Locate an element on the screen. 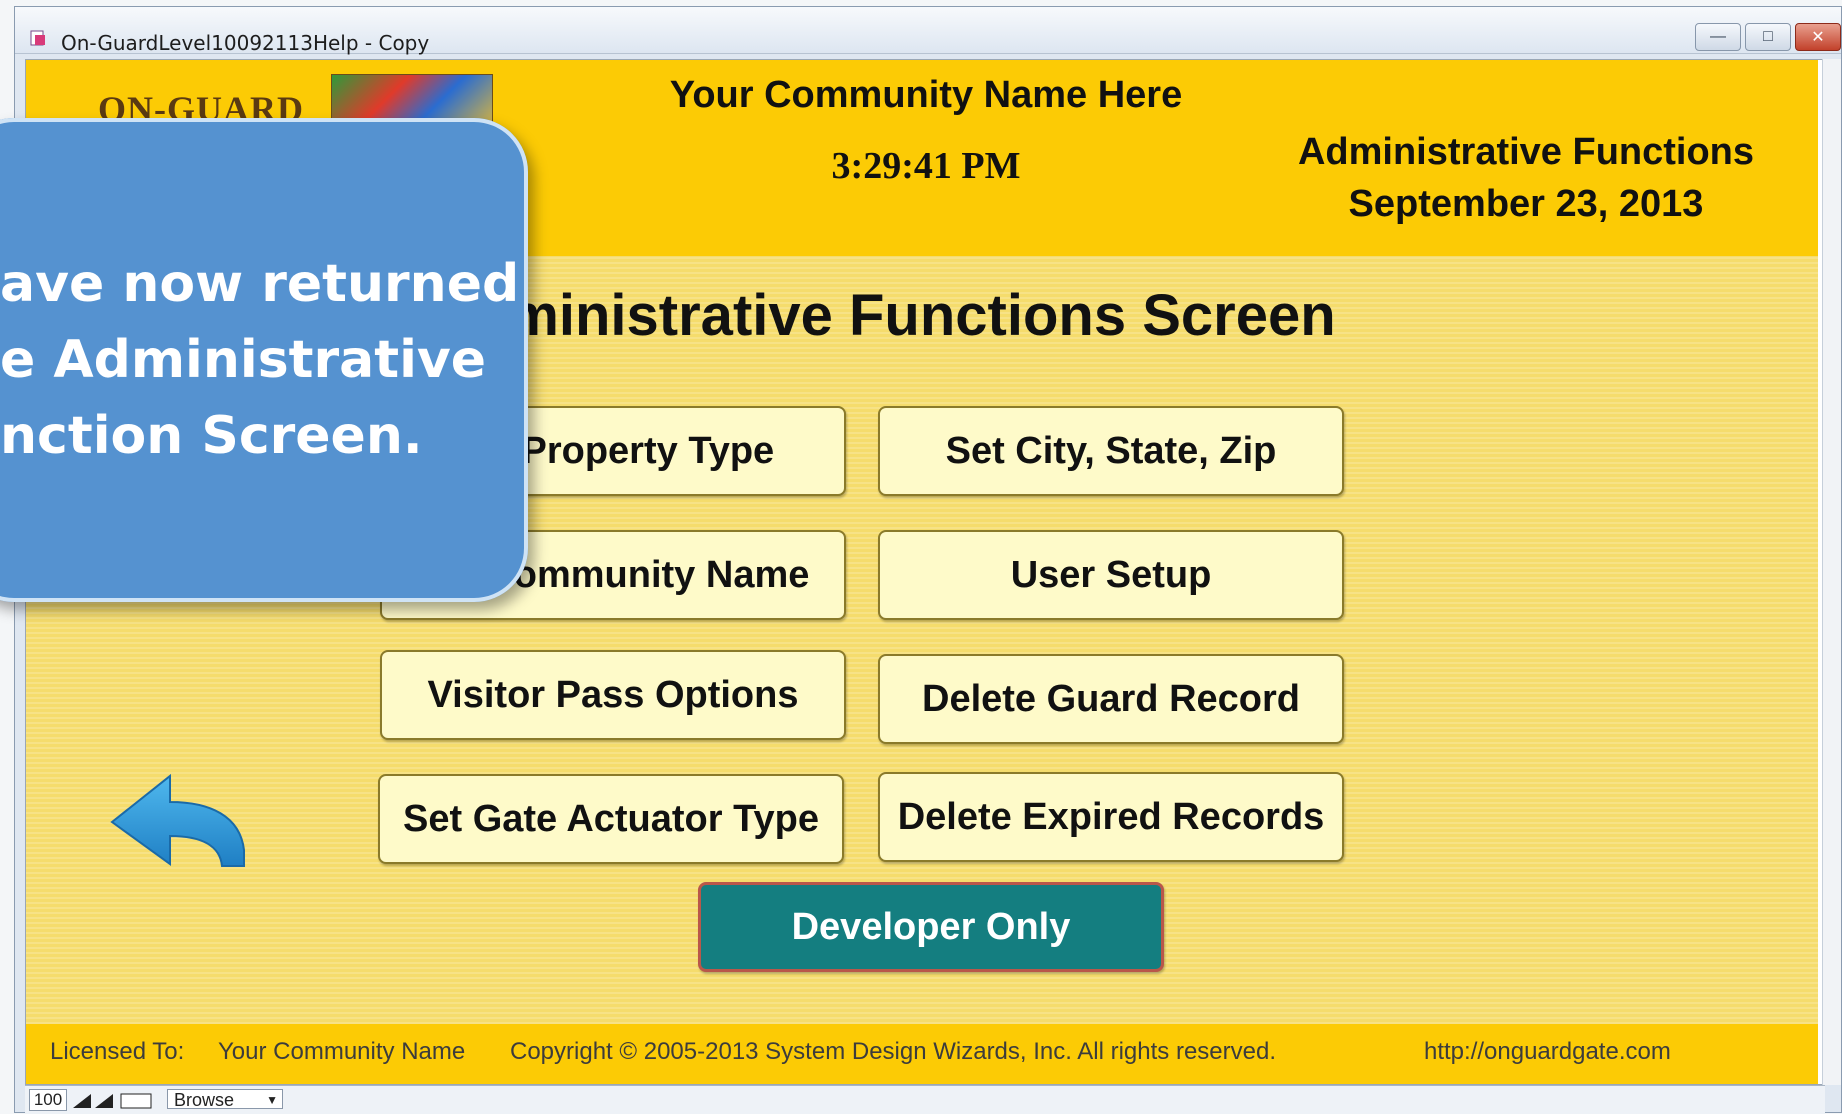 Image resolution: width=1842 pixels, height=1114 pixels. back-arrow-icon is located at coordinates (180, 822).